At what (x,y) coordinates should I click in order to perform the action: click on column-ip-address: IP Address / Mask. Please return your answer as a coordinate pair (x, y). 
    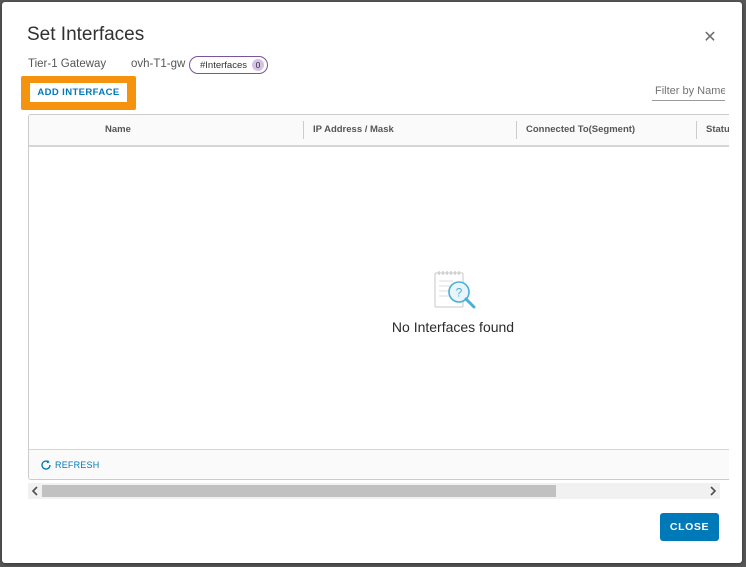
    Looking at the image, I should click on (353, 130).